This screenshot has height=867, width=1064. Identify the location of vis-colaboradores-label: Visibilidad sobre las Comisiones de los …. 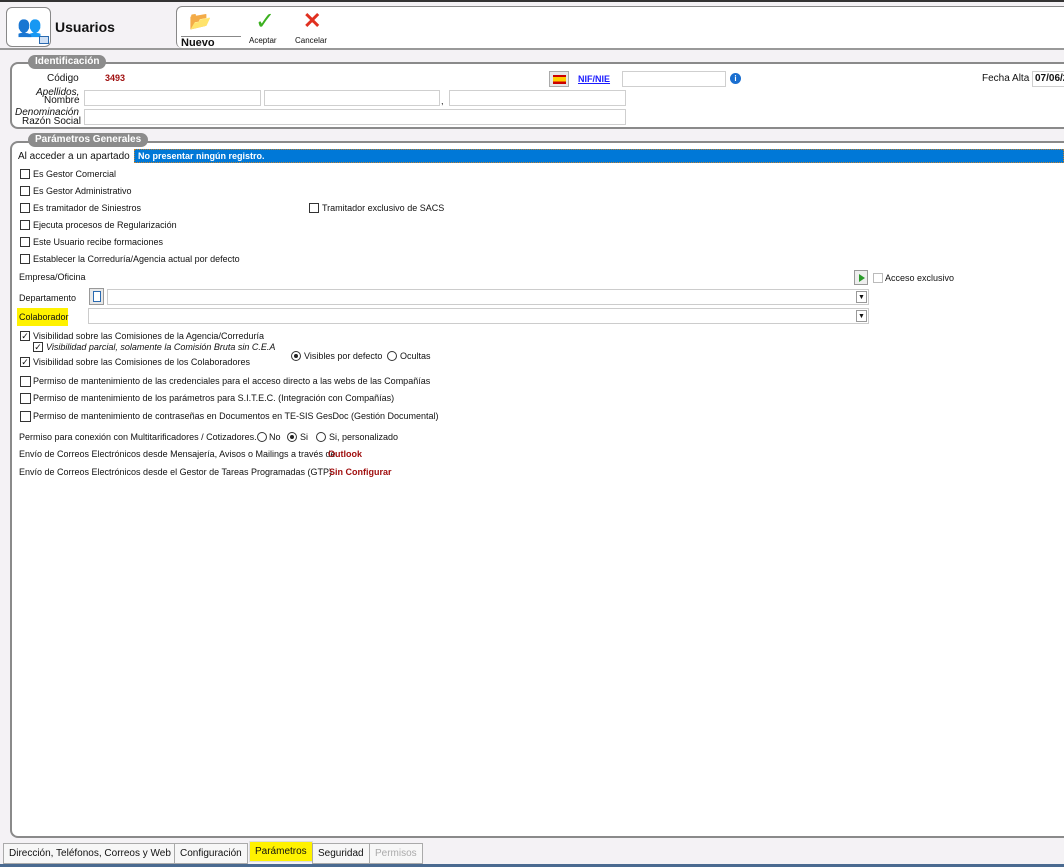
(141, 362).